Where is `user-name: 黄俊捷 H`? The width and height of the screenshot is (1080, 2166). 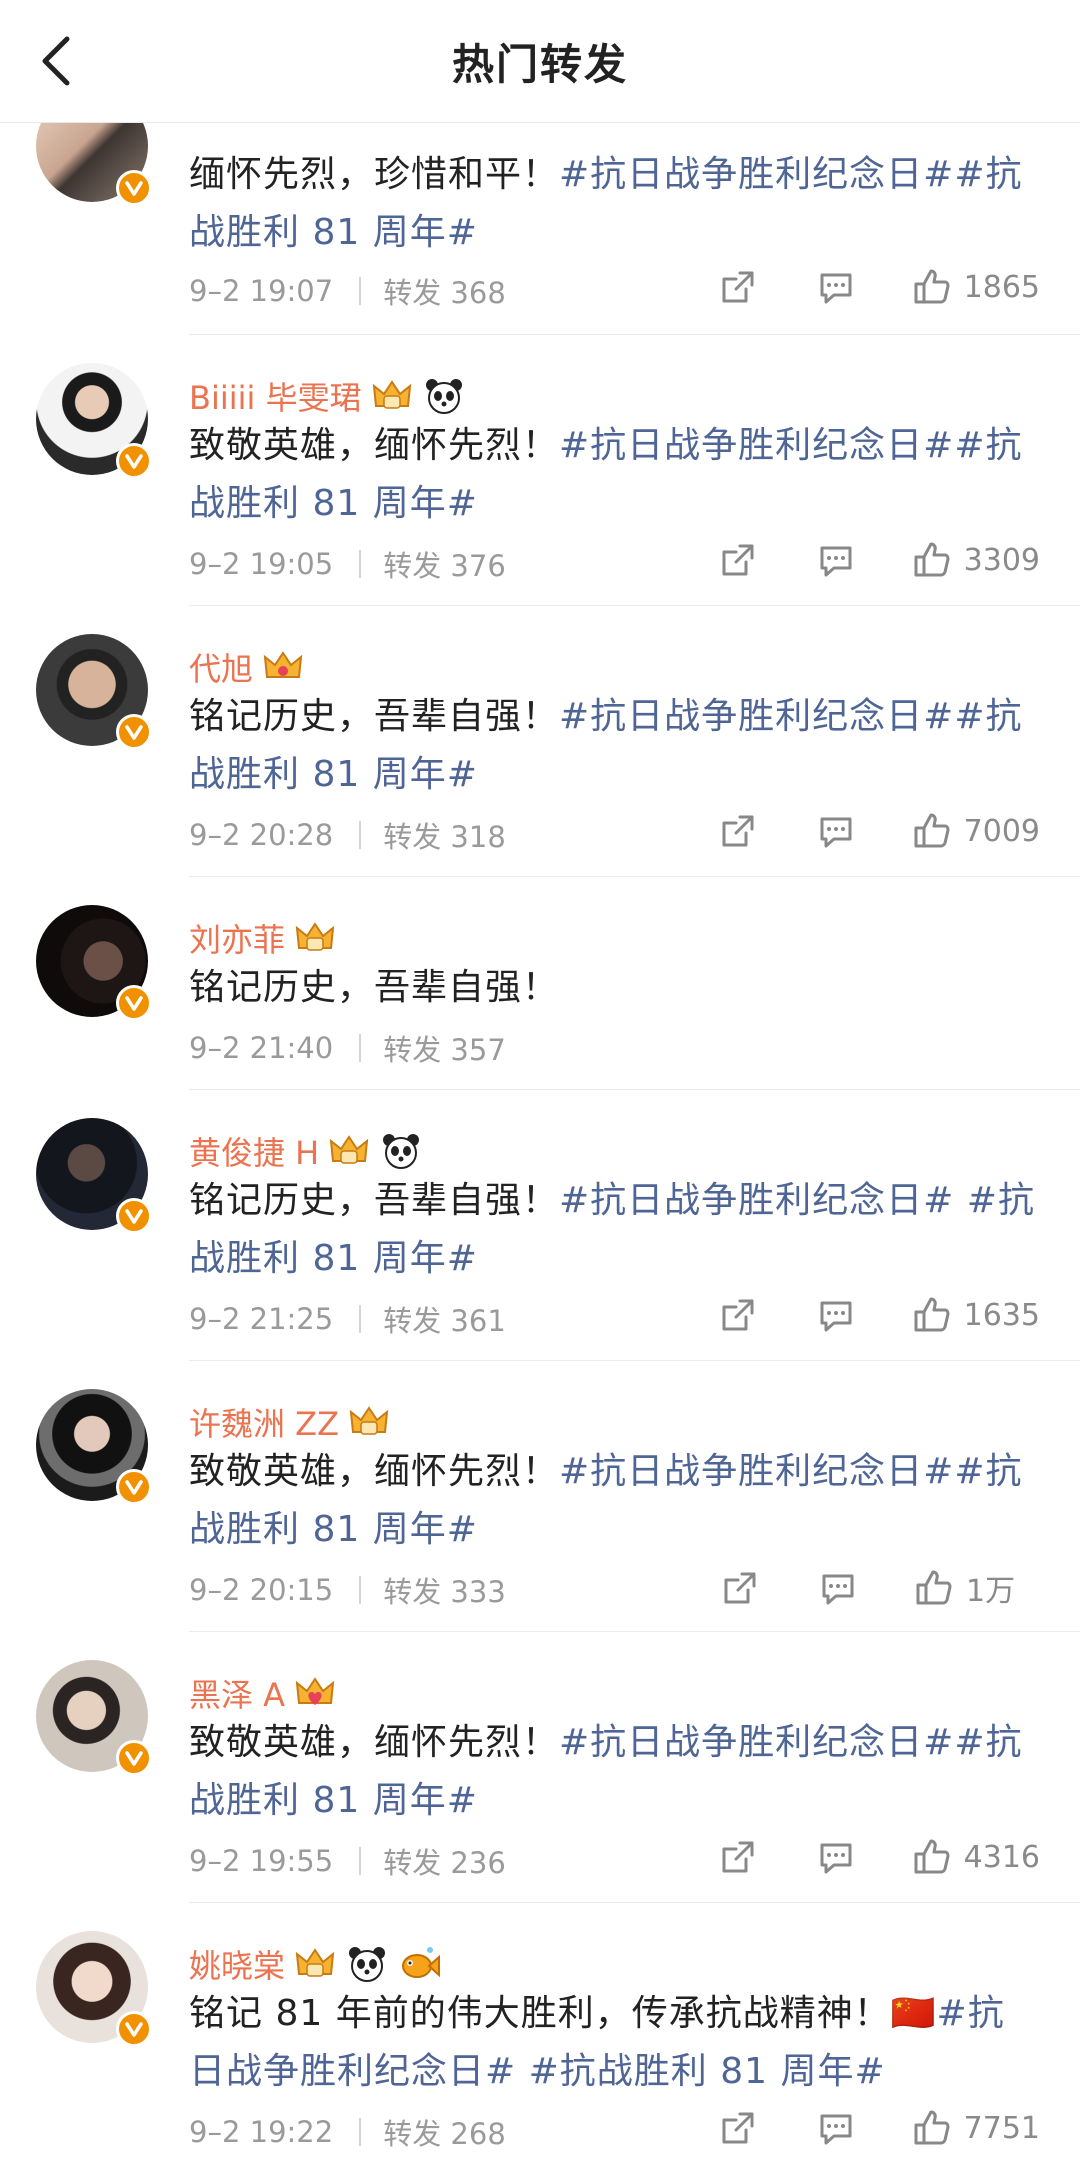 user-name: 黄俊捷 H is located at coordinates (306, 1151).